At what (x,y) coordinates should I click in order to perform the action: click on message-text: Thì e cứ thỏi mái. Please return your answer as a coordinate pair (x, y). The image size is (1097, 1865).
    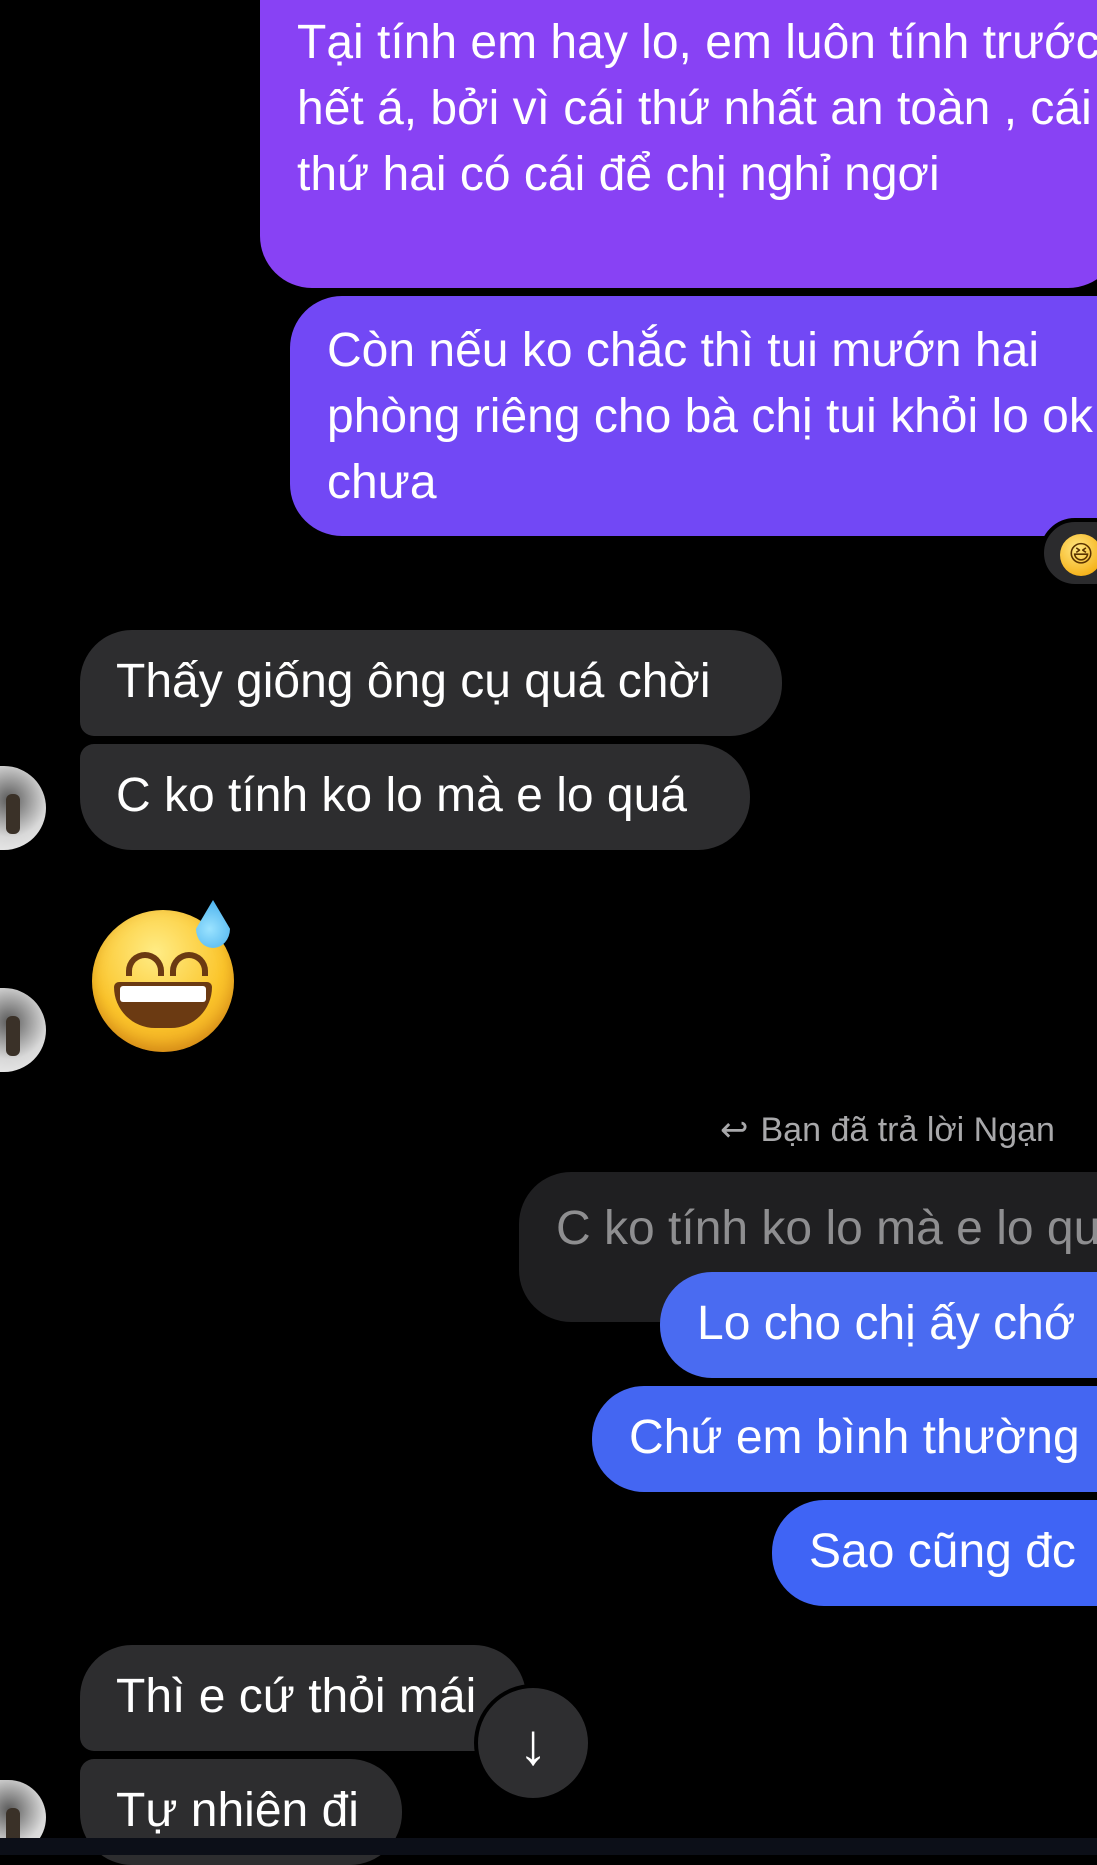
    Looking at the image, I should click on (296, 1696).